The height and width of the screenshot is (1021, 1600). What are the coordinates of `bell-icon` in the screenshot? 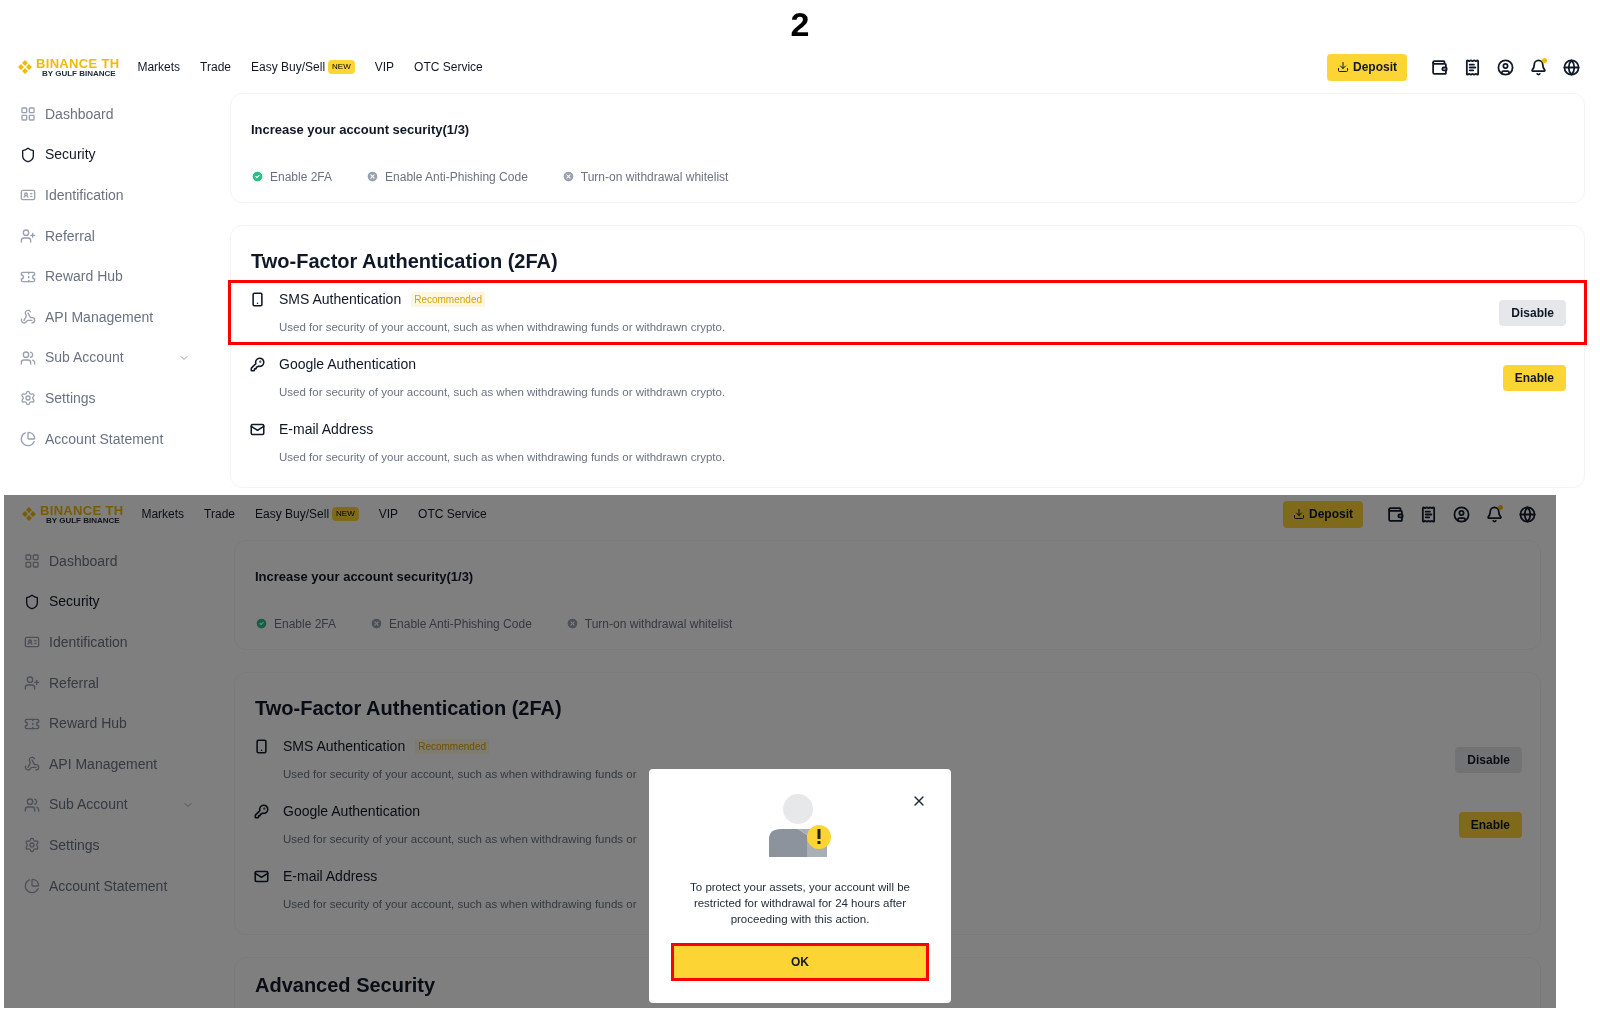 It's located at (1538, 67).